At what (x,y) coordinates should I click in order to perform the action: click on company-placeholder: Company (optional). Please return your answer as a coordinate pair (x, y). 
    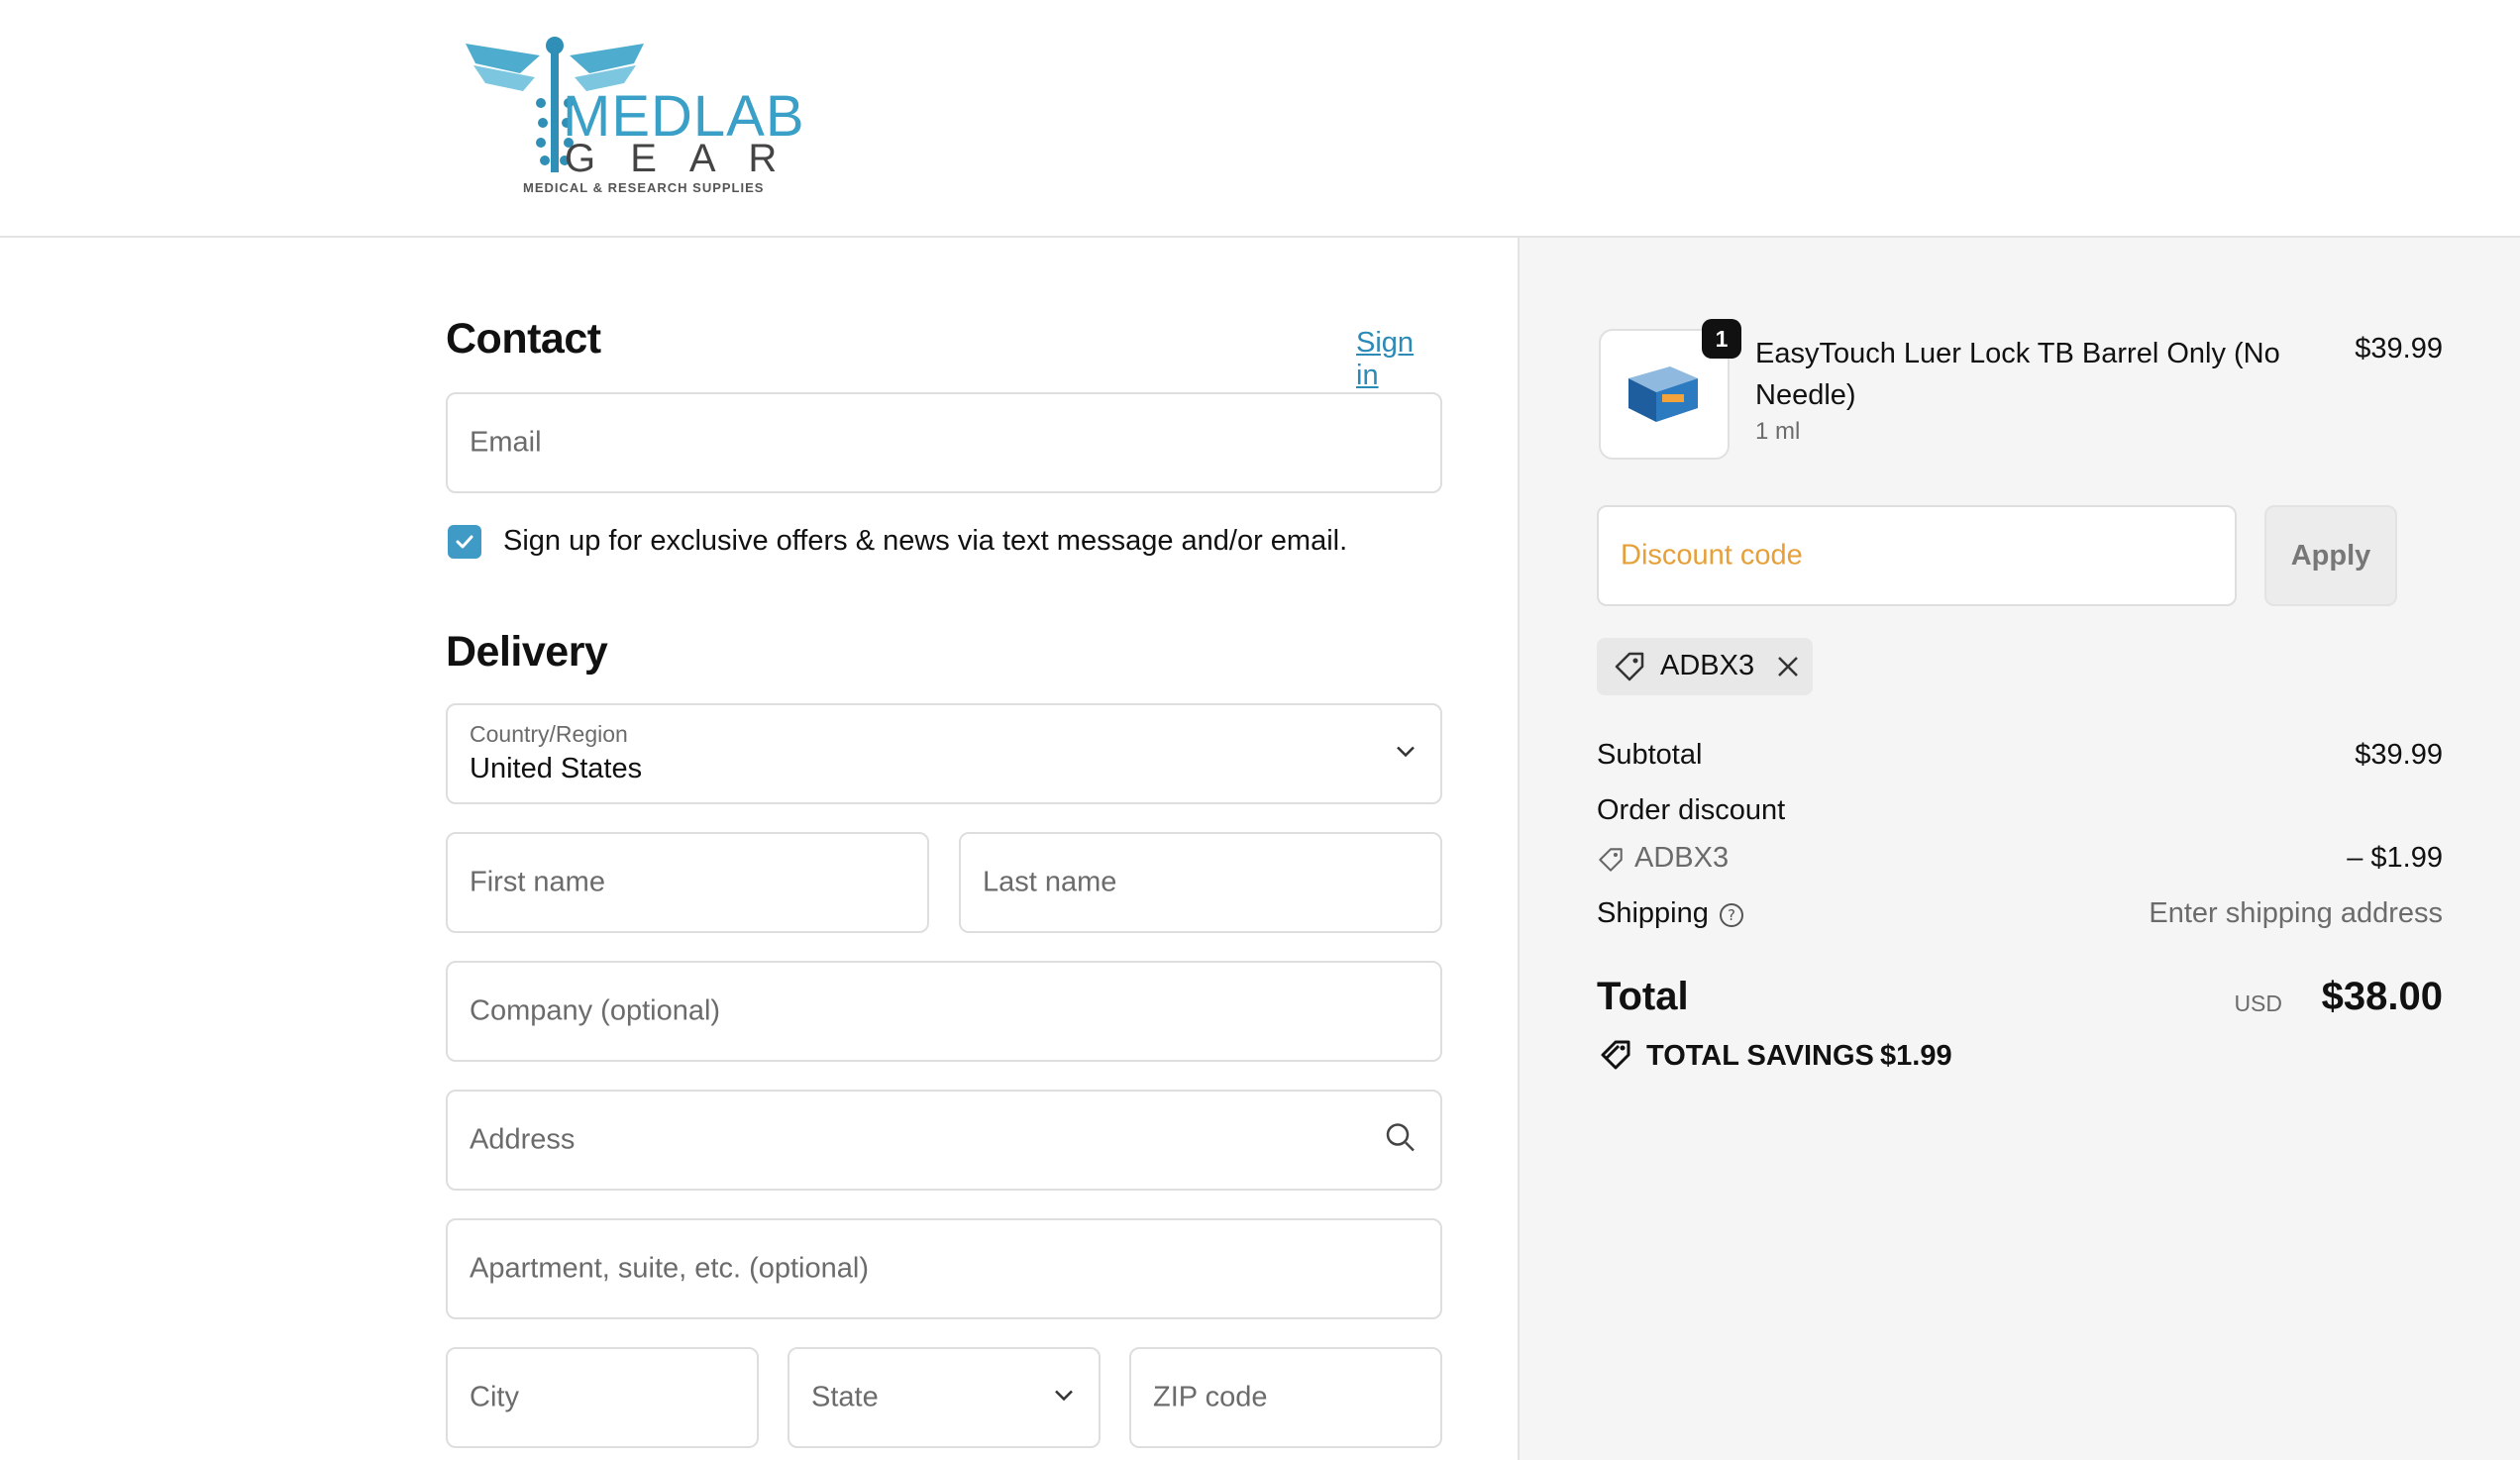
    Looking at the image, I should click on (595, 1010).